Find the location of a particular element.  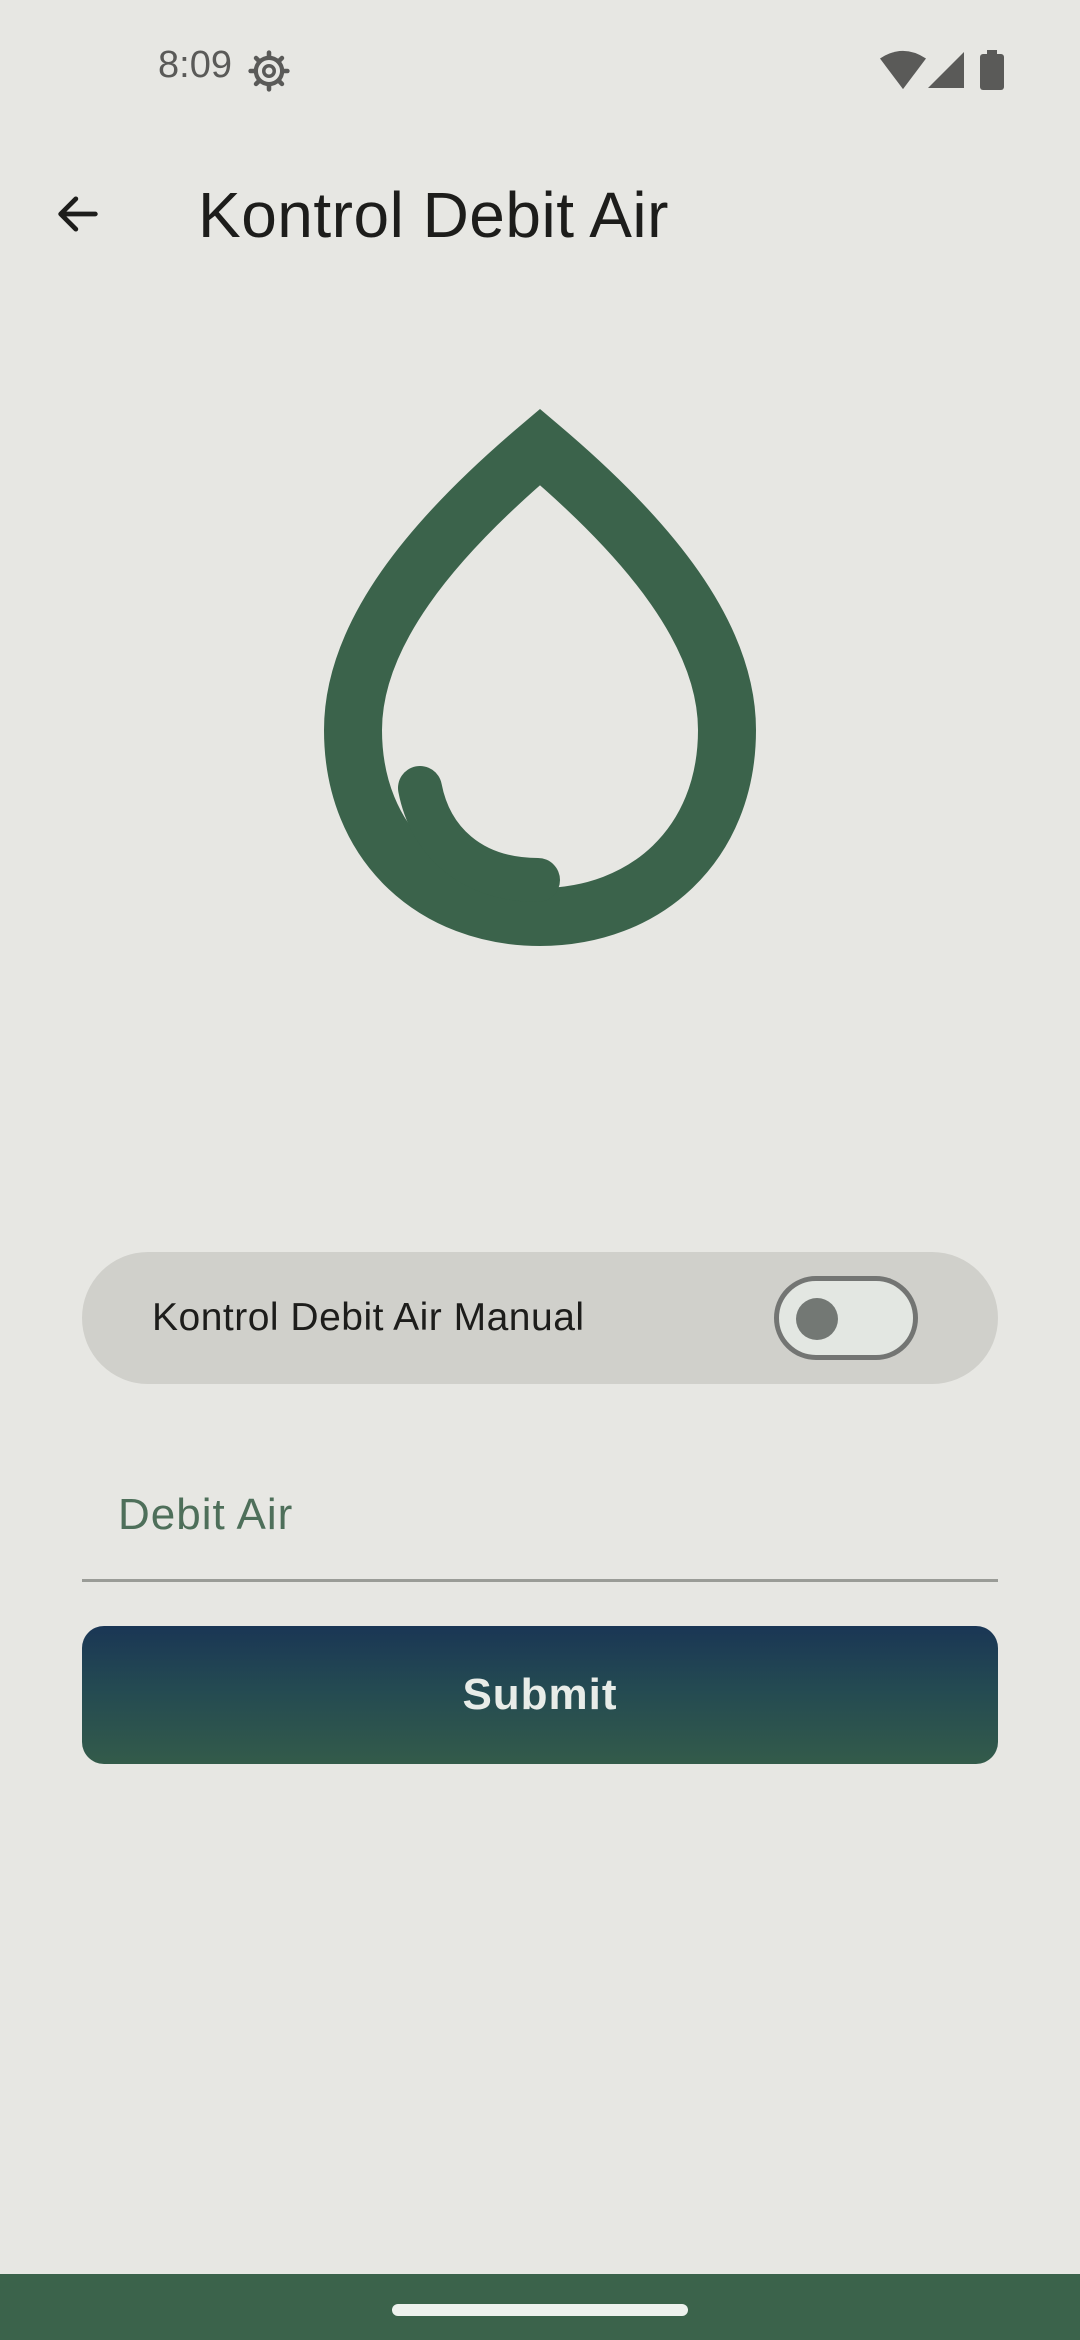

arrow-left-icon is located at coordinates (78, 214).